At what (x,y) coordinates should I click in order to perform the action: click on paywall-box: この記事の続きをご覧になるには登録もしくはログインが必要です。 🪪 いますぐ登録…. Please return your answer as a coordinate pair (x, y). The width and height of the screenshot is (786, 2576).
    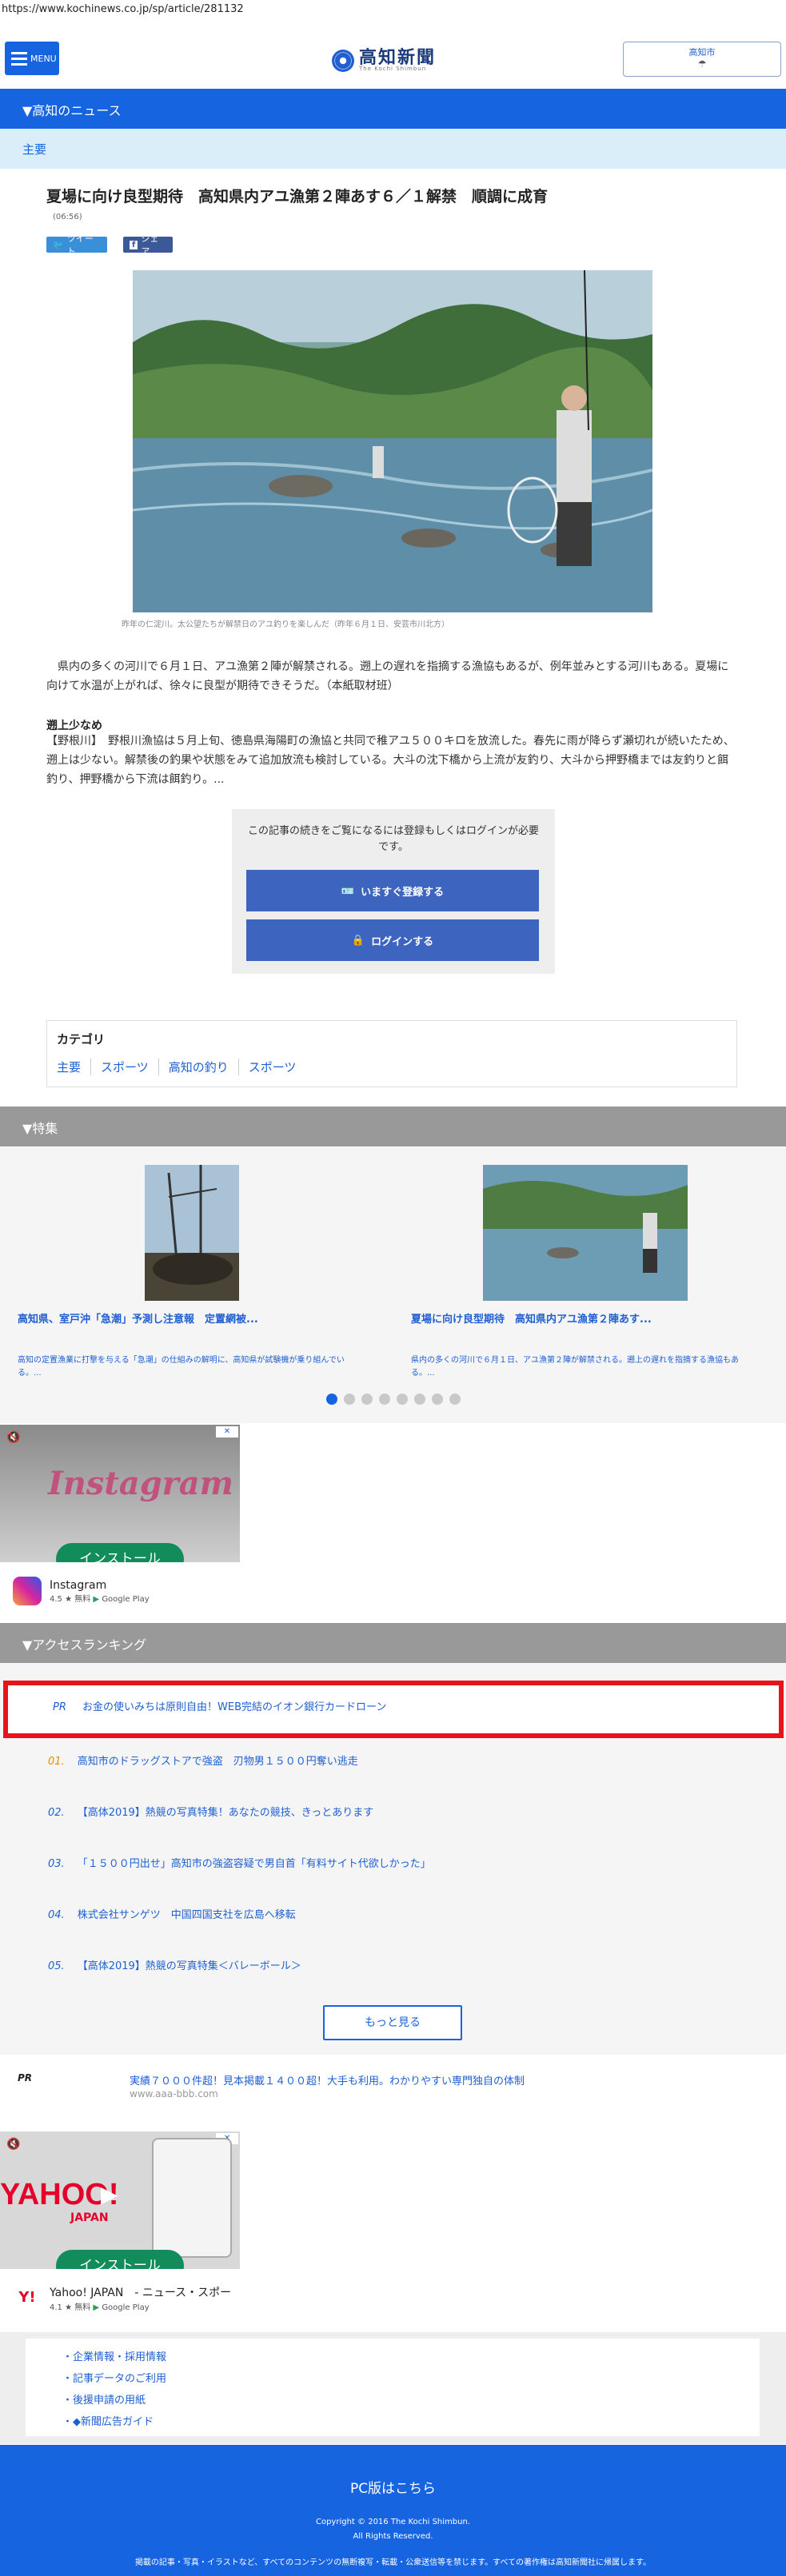
    Looking at the image, I should click on (393, 891).